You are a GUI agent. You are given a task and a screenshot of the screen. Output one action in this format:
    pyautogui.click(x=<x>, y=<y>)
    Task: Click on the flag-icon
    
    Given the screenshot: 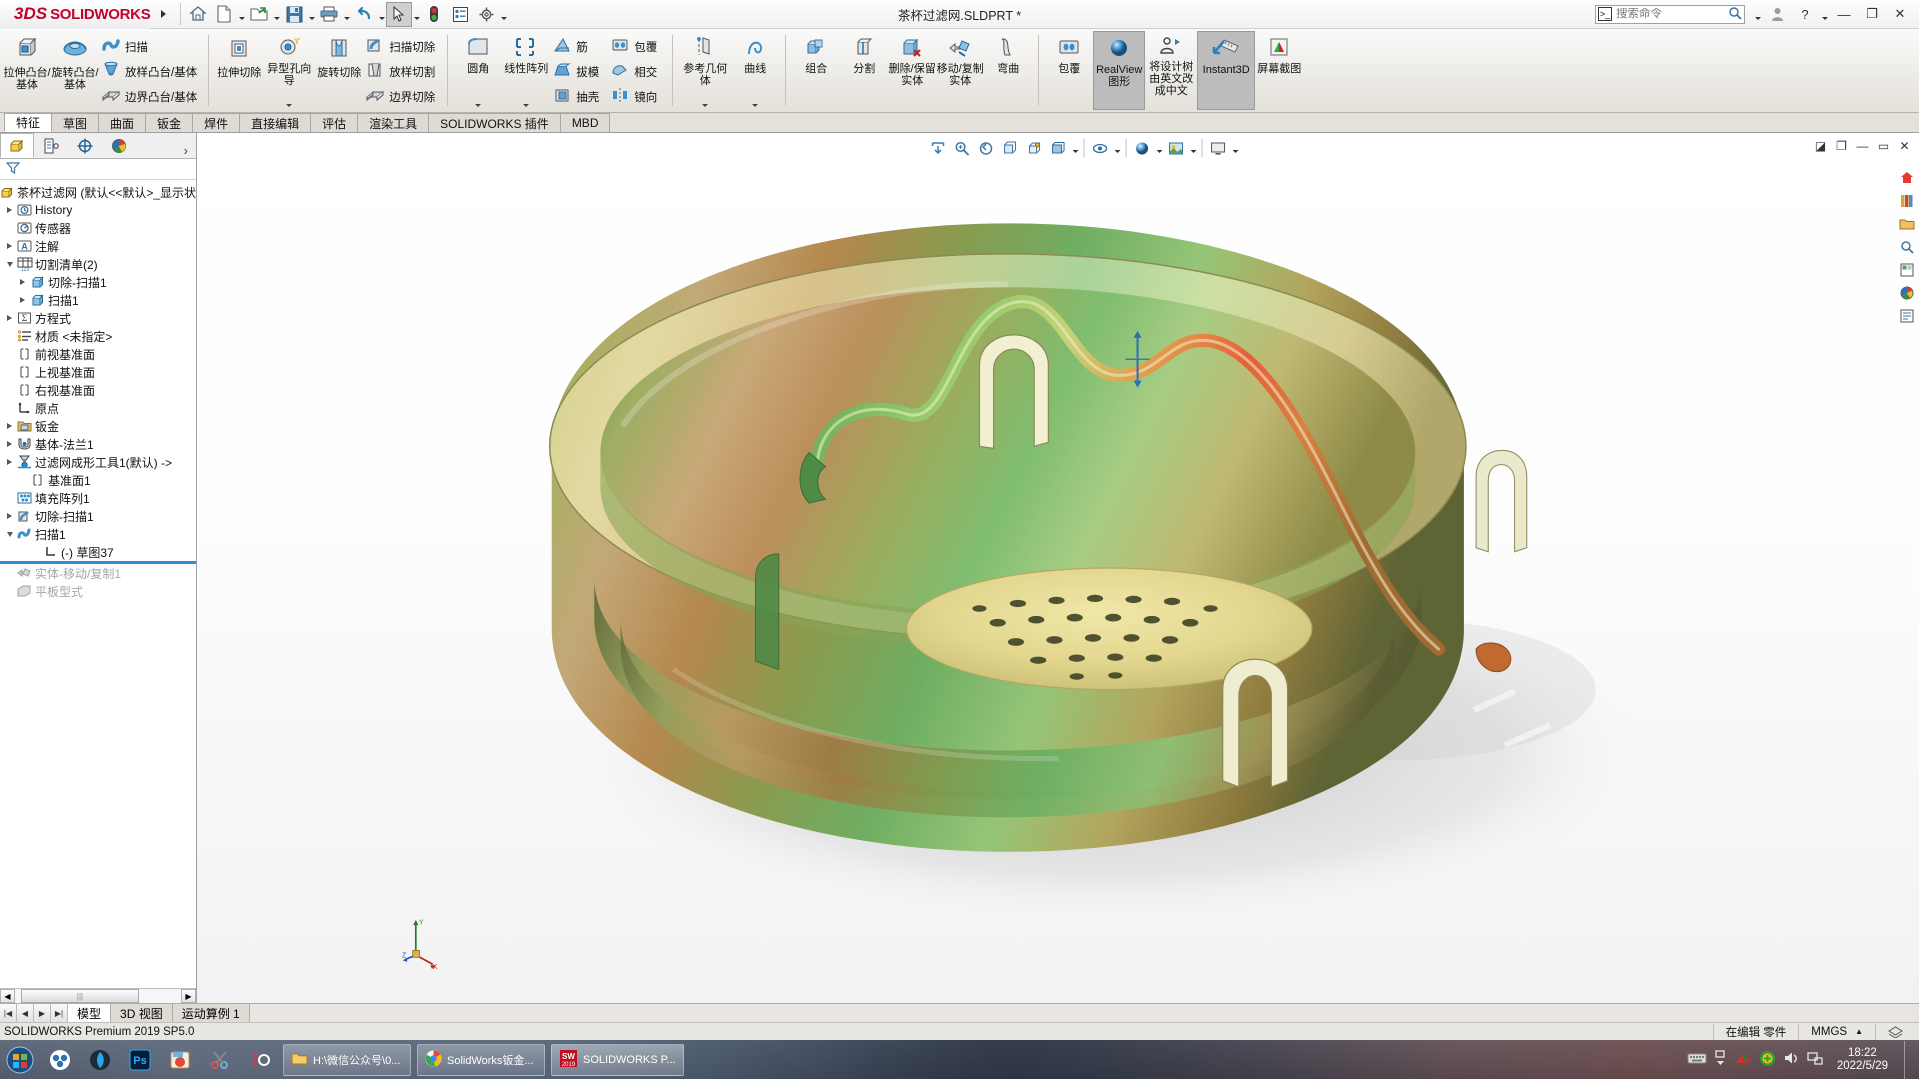 What is the action you would take?
    pyautogui.click(x=1743, y=1059)
    